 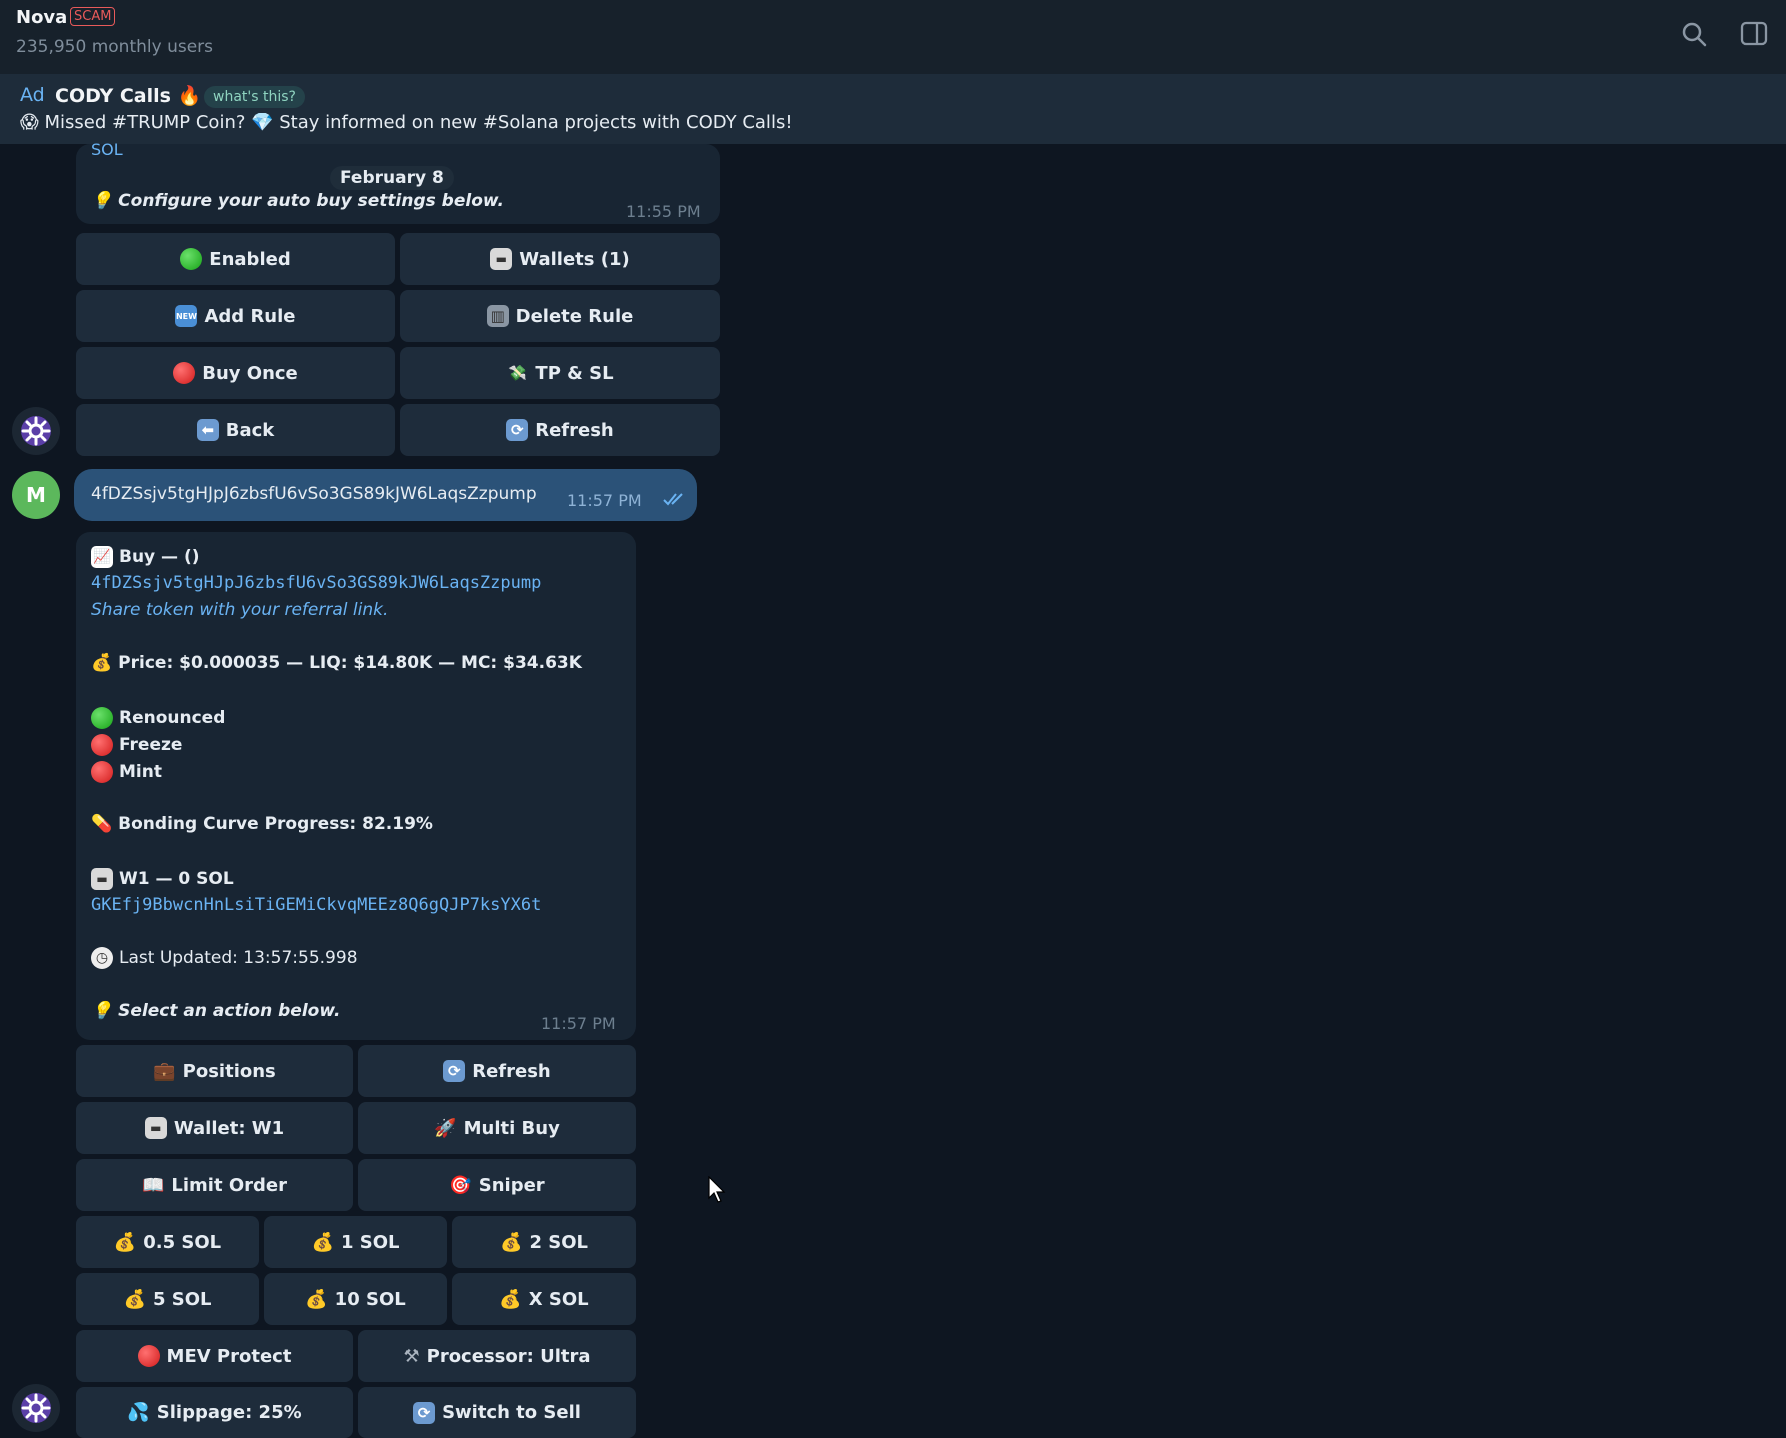 I want to click on ad-tag: Ad, so click(x=32, y=95).